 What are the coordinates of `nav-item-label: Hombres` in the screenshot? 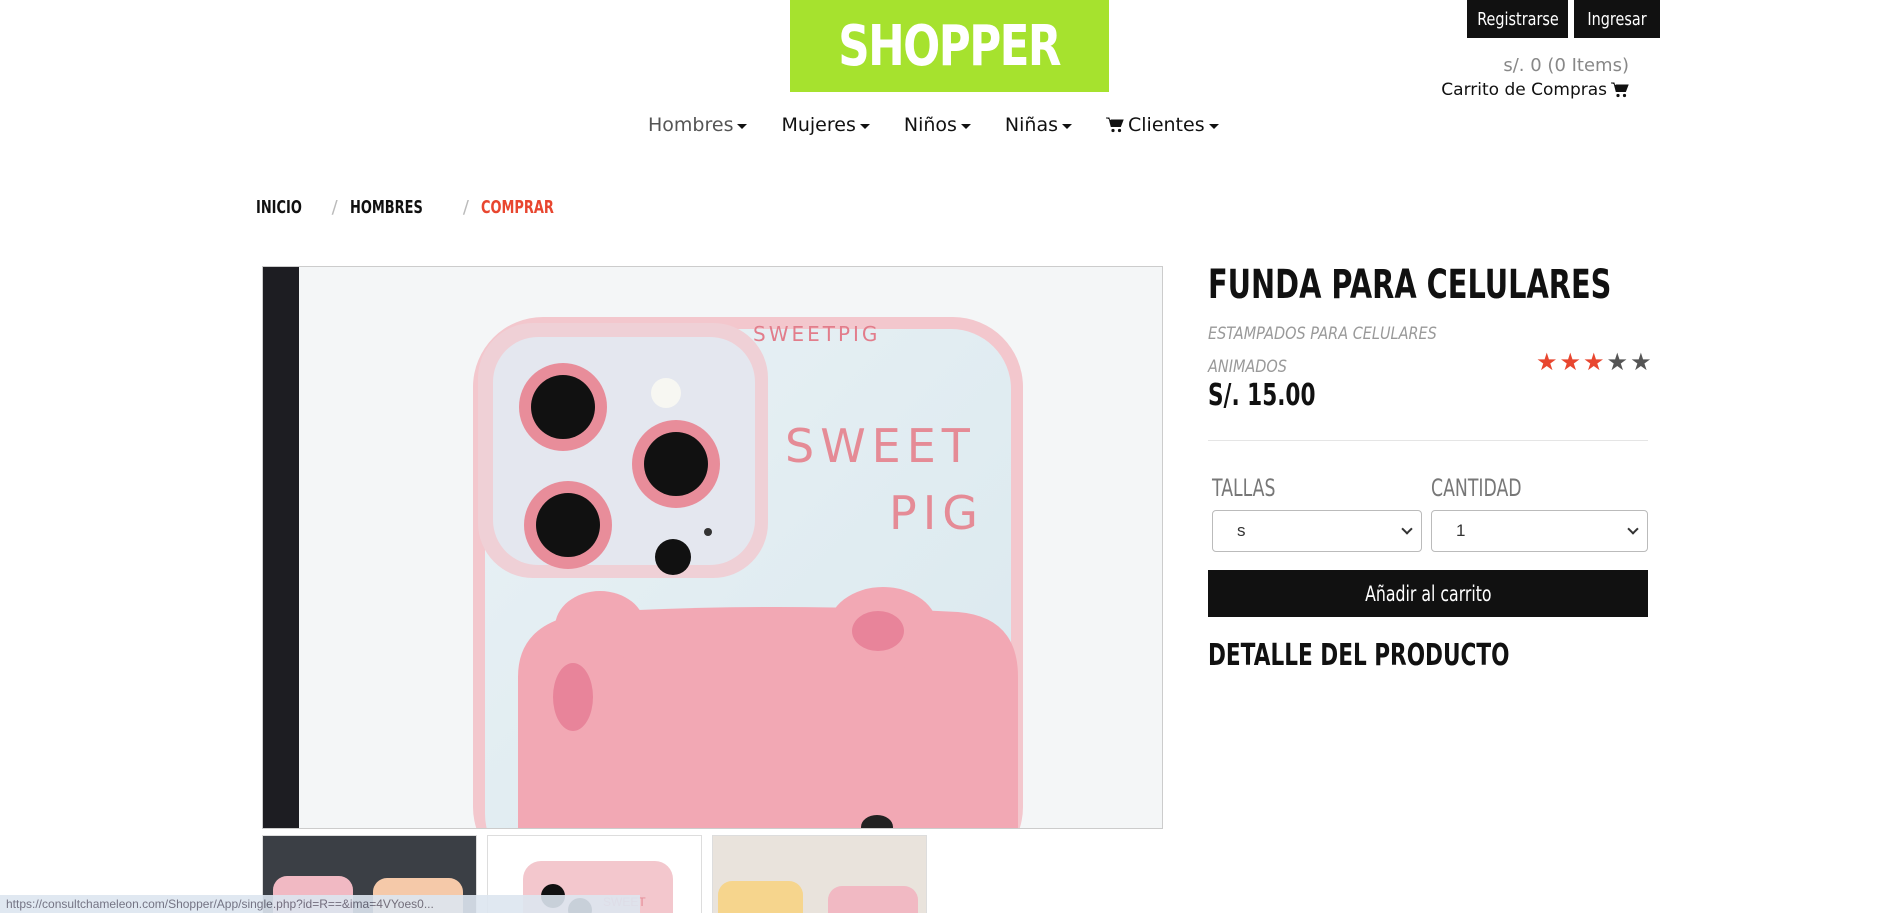 It's located at (691, 125).